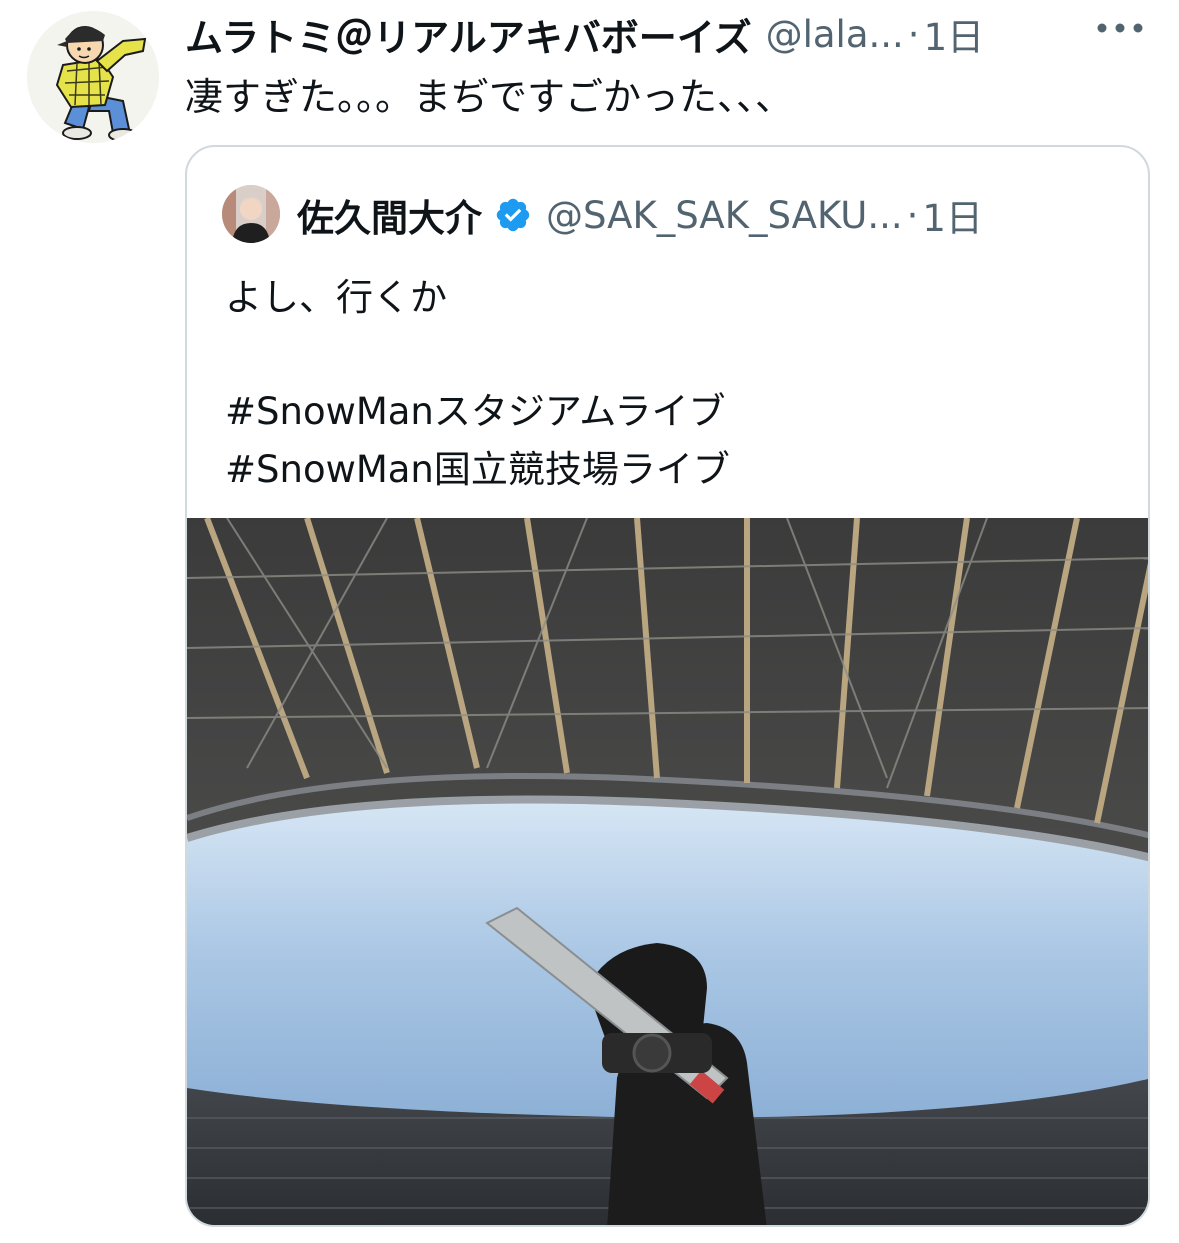 This screenshot has width=1179, height=1243. I want to click on hashtag-link: #SnowManスタジアムライブ, so click(475, 408).